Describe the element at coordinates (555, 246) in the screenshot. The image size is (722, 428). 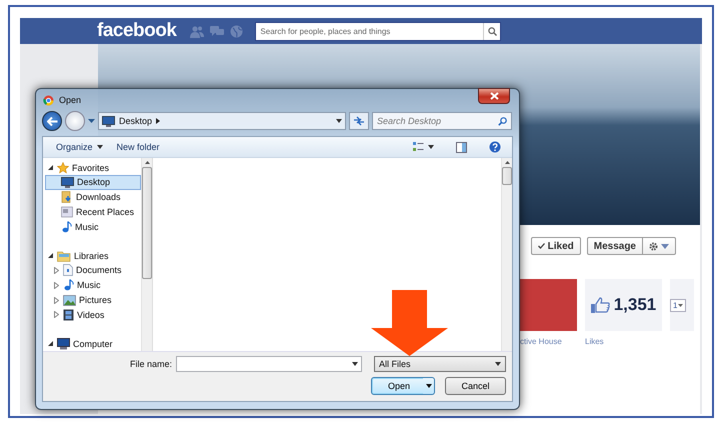
I see `liked-button: Liked` at that location.